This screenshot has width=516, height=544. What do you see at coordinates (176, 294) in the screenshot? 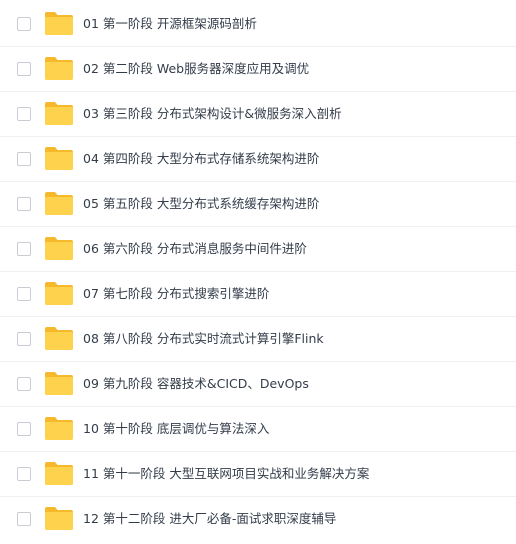
I see `folder-name: 07 第七阶段 分布式搜索引擎进阶` at bounding box center [176, 294].